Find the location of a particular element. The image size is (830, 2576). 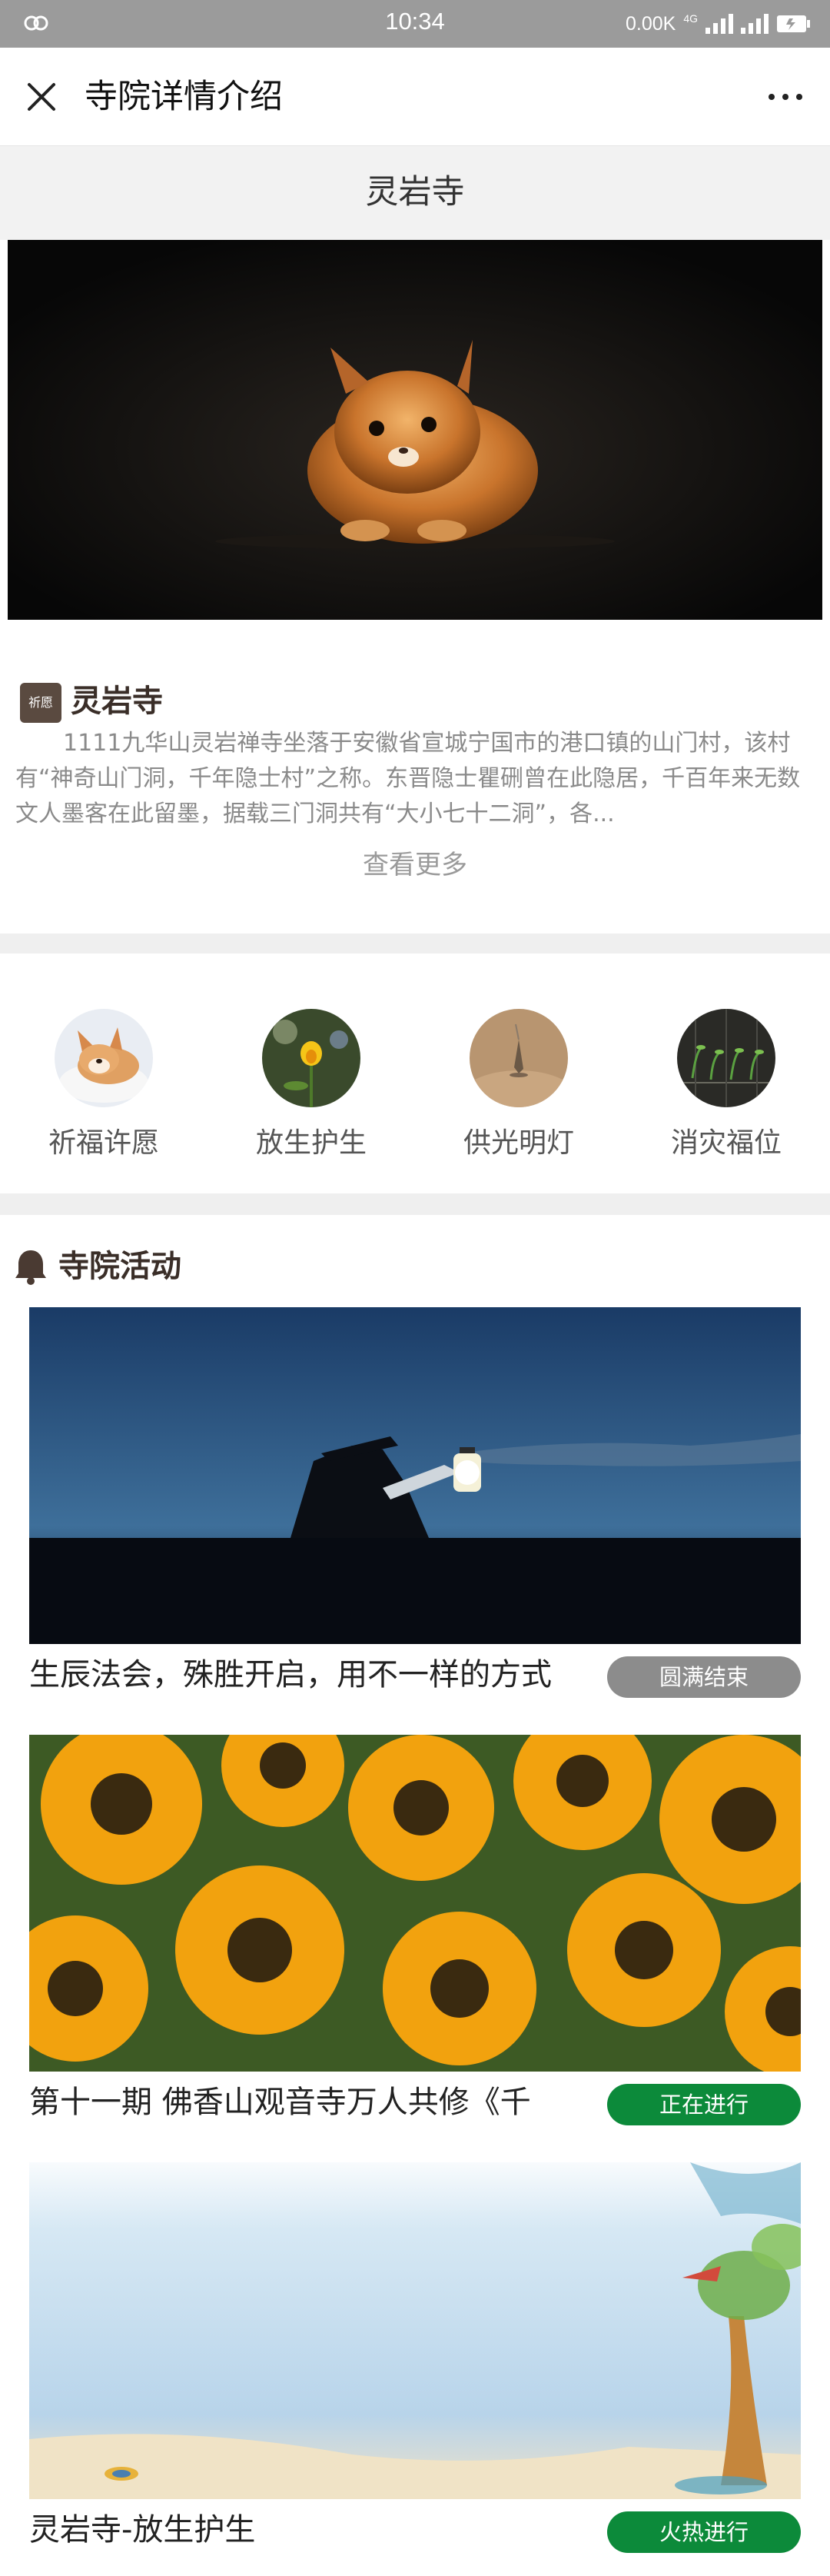

network-speed: 0.00K is located at coordinates (650, 24).